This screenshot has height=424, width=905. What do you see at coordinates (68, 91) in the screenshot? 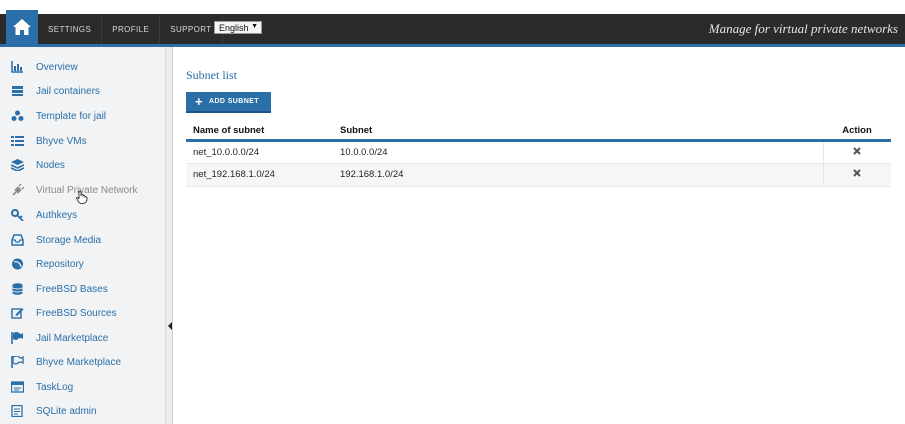
I see `sidebar-item-label: Jail containers` at bounding box center [68, 91].